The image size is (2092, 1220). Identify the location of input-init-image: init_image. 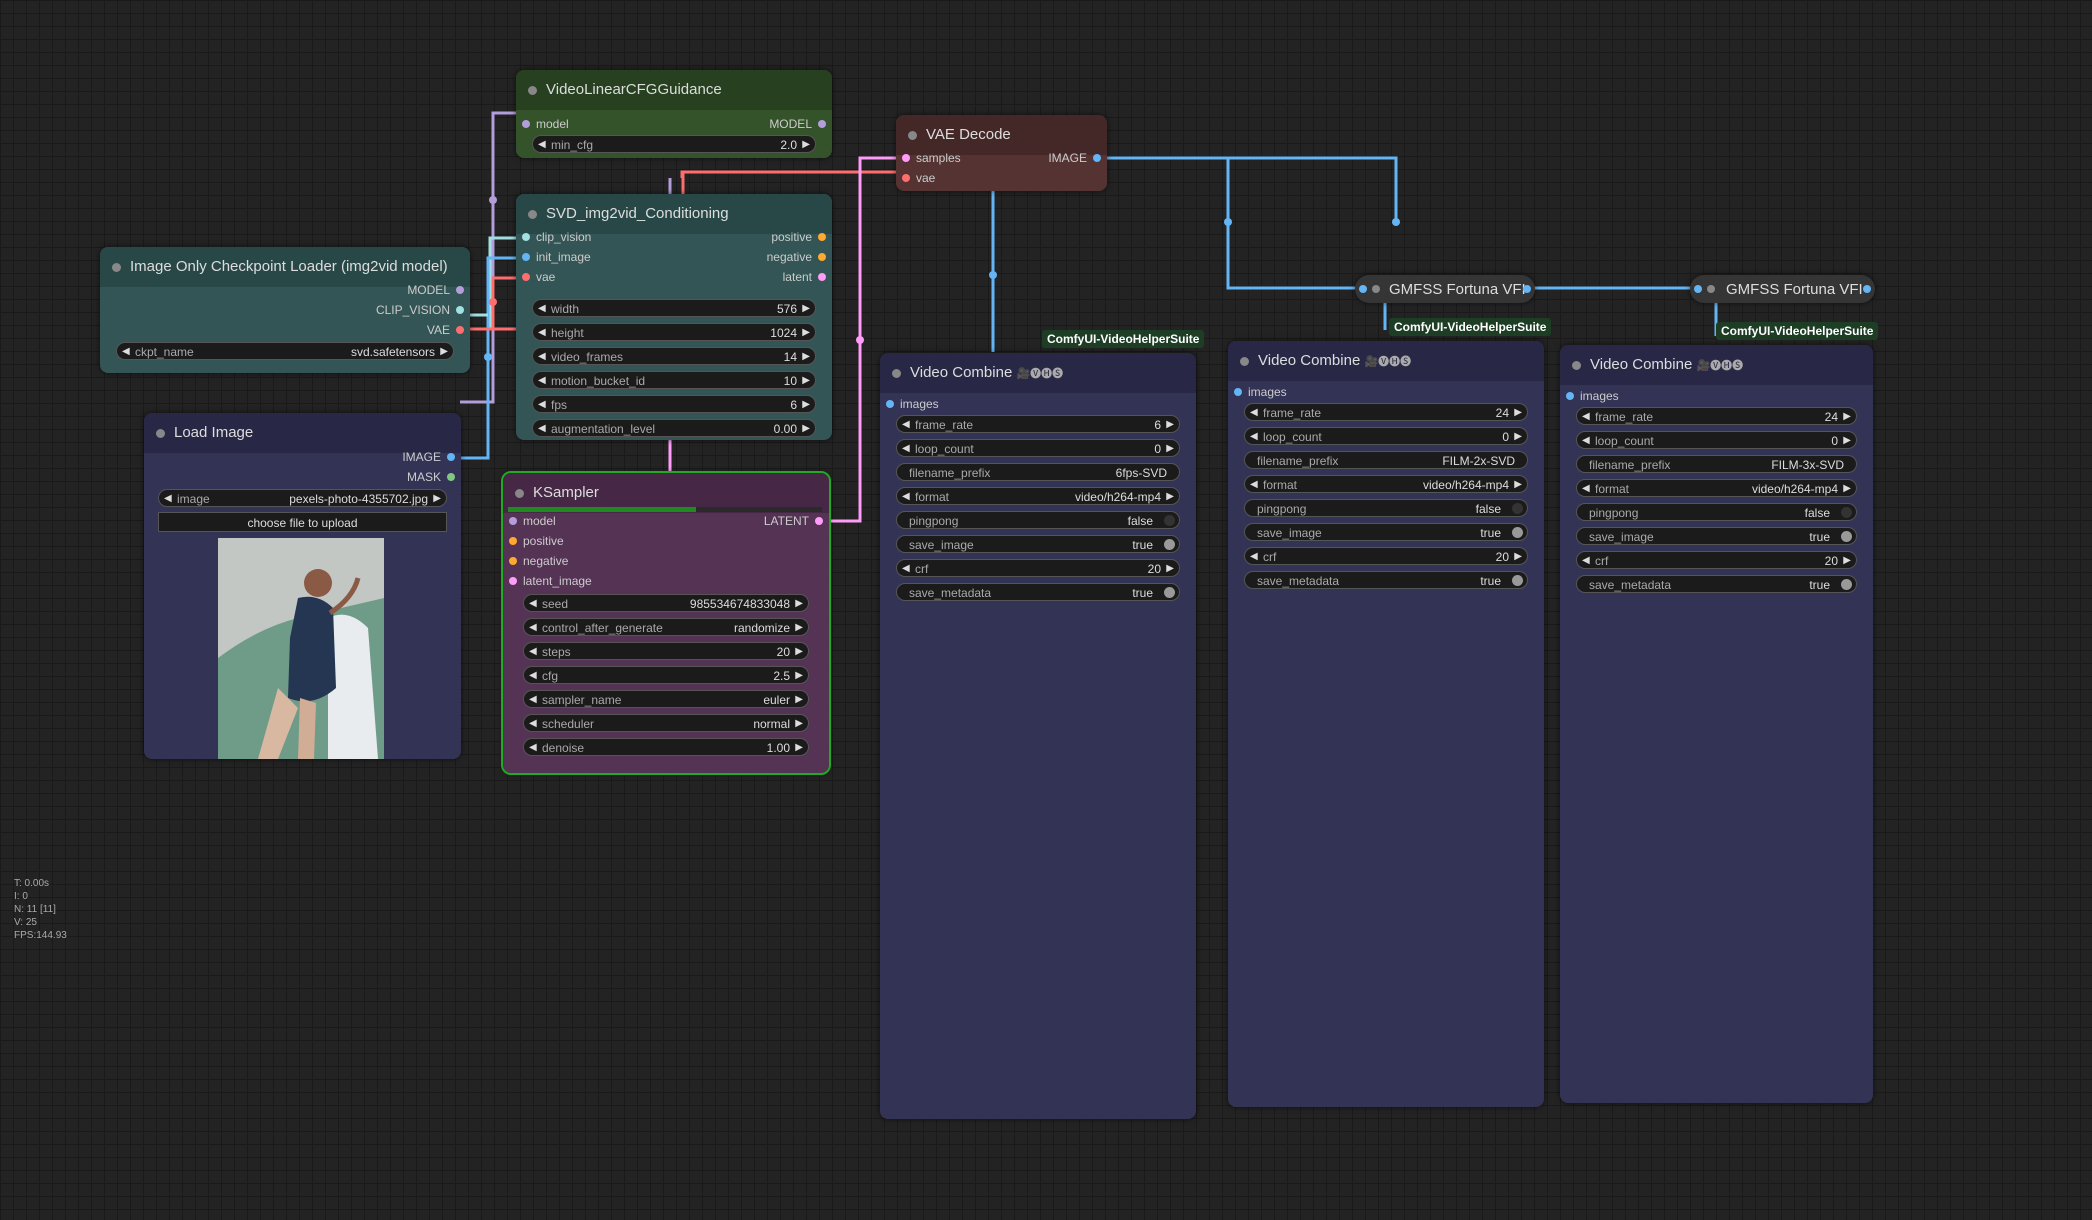
(555, 257).